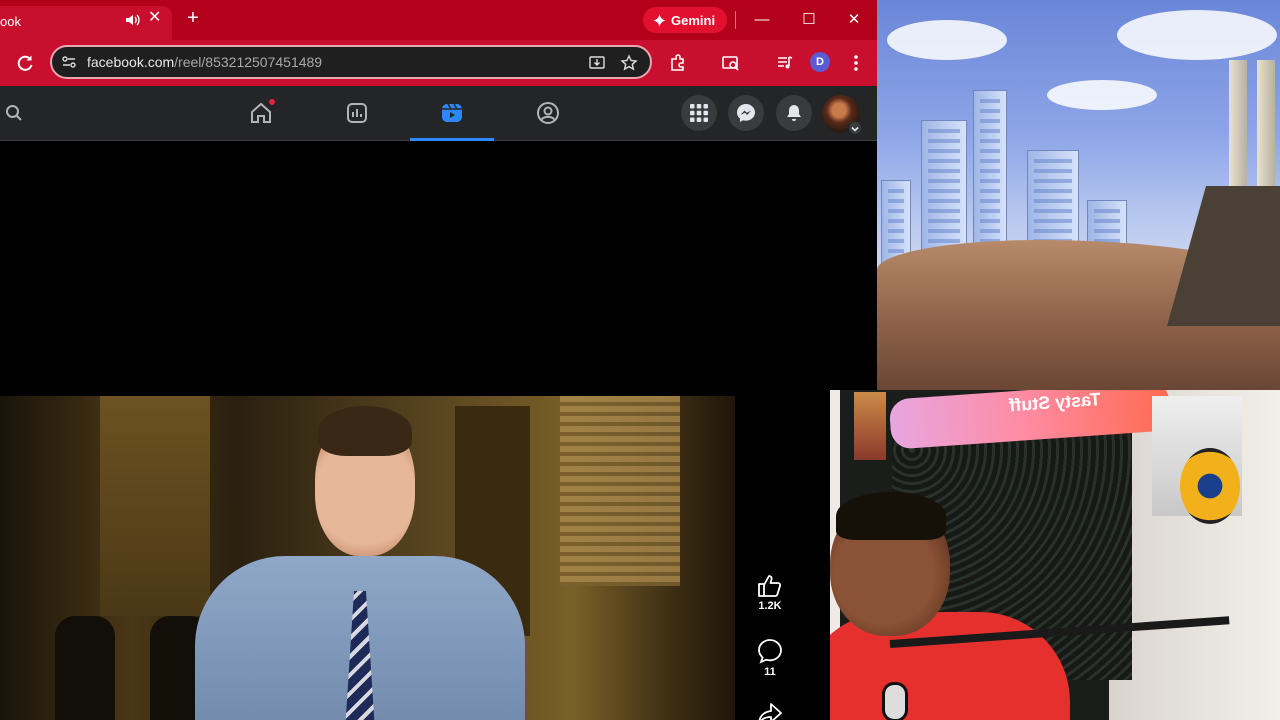 This screenshot has height=720, width=1280. Describe the element at coordinates (762, 20) in the screenshot. I see `minimize-button: —` at that location.